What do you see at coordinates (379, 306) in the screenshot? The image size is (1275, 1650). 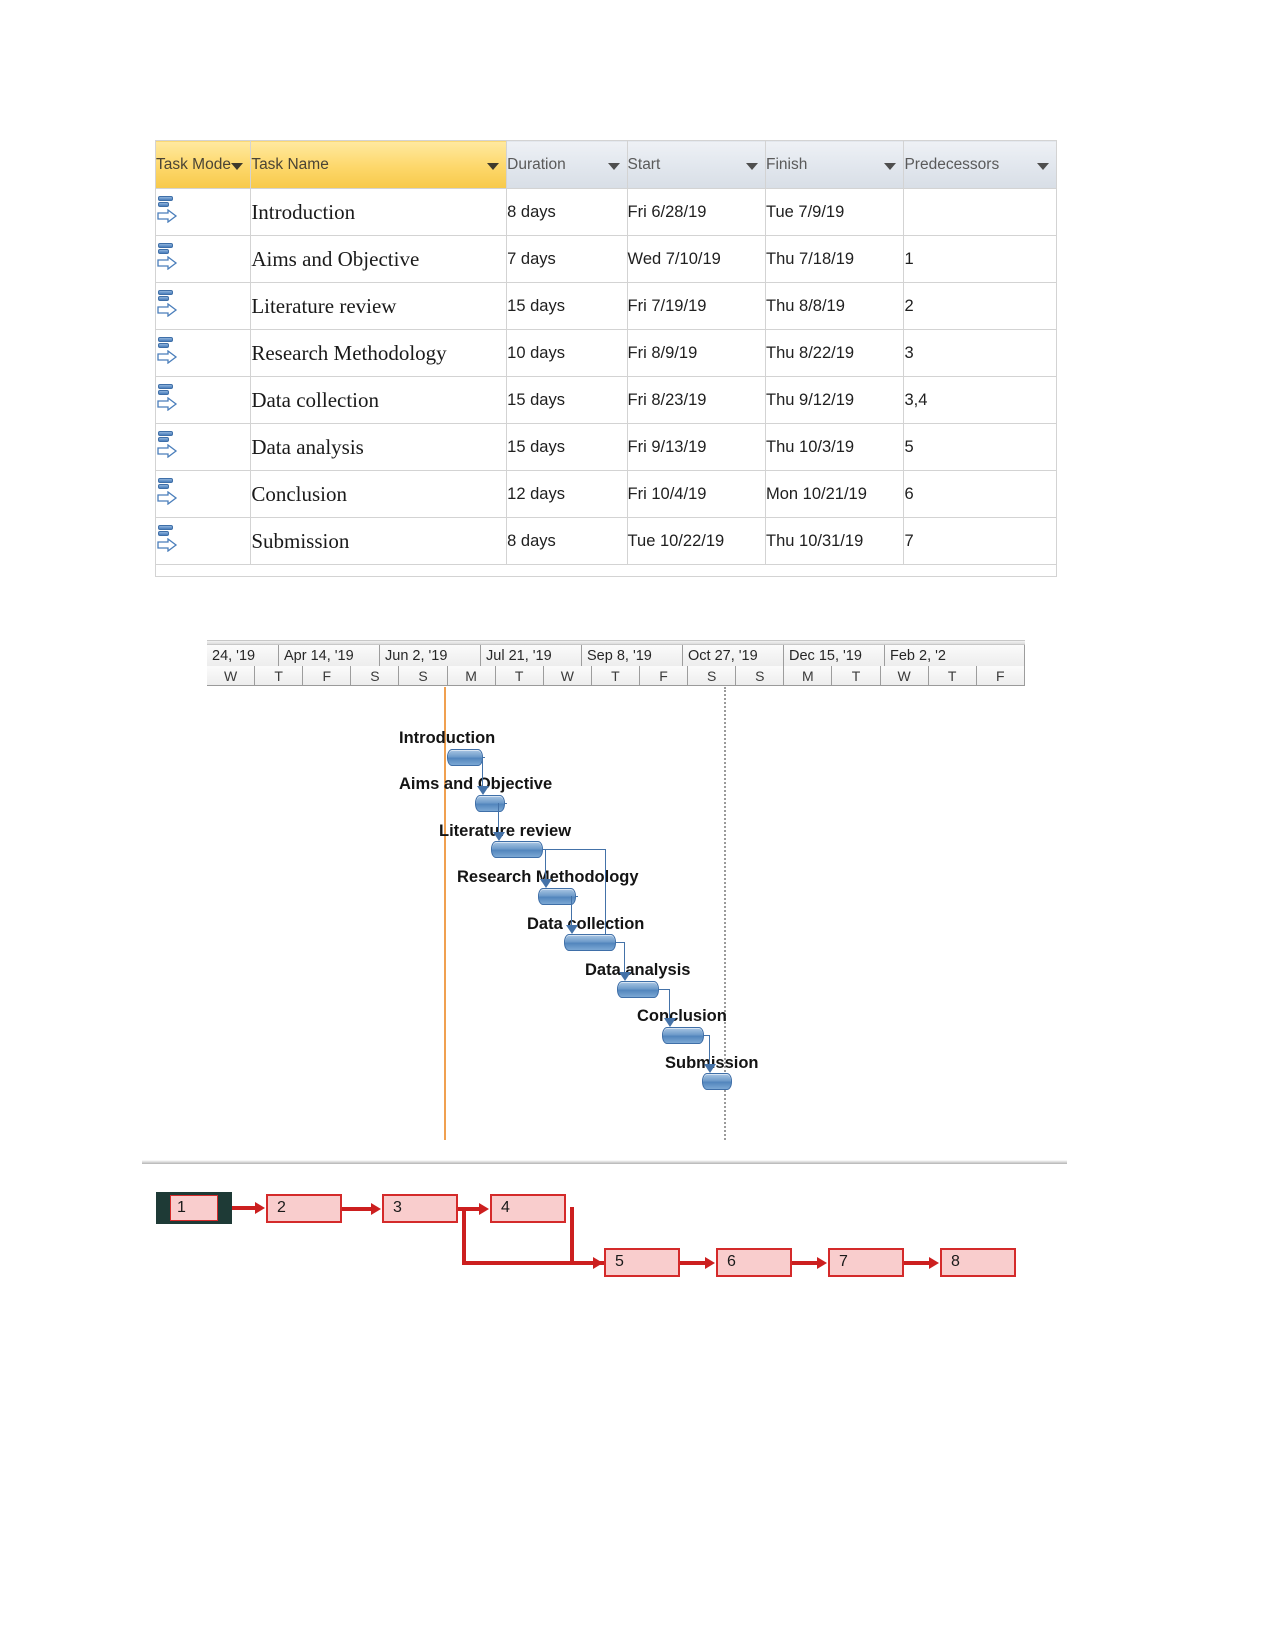 I see `cell-task-name: Literature review` at bounding box center [379, 306].